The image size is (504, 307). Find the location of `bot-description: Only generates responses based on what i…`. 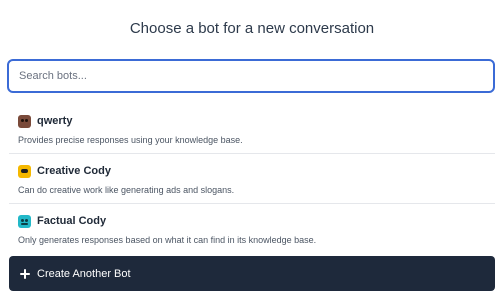

bot-description: Only generates responses based on what i… is located at coordinates (167, 240).